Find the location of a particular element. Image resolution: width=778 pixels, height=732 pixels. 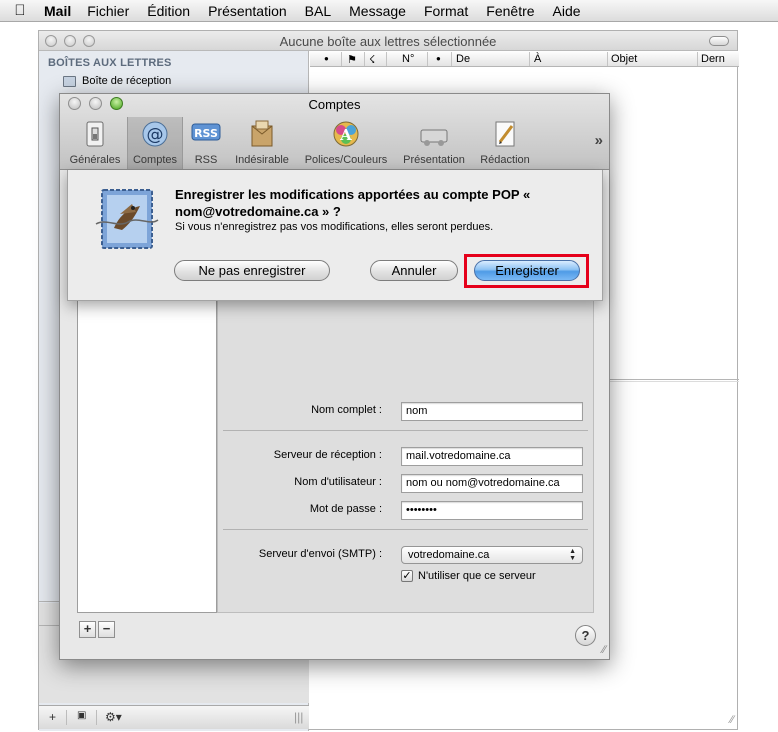

tab-label: RSS is located at coordinates (206, 160).